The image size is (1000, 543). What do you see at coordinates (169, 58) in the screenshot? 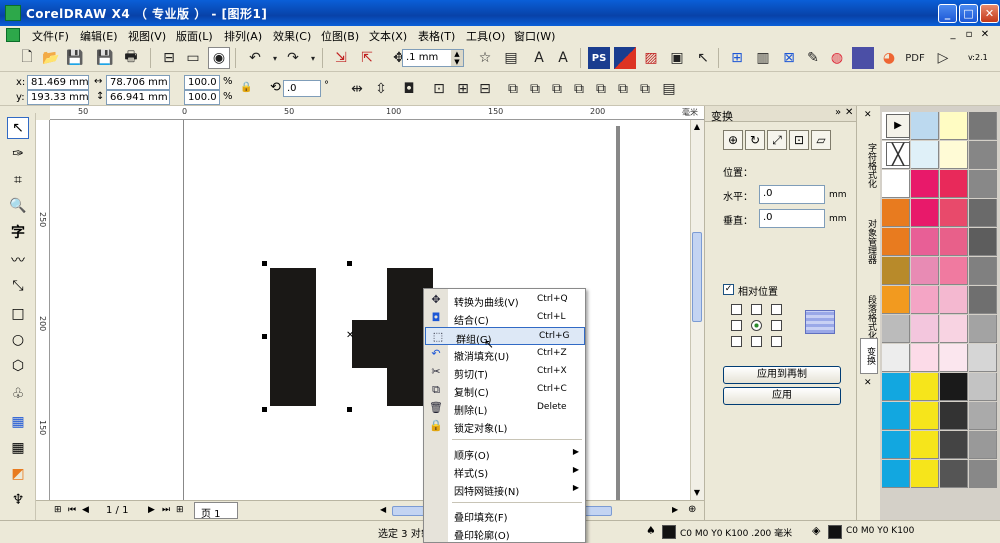
I see `import-icon: ⊟` at bounding box center [169, 58].